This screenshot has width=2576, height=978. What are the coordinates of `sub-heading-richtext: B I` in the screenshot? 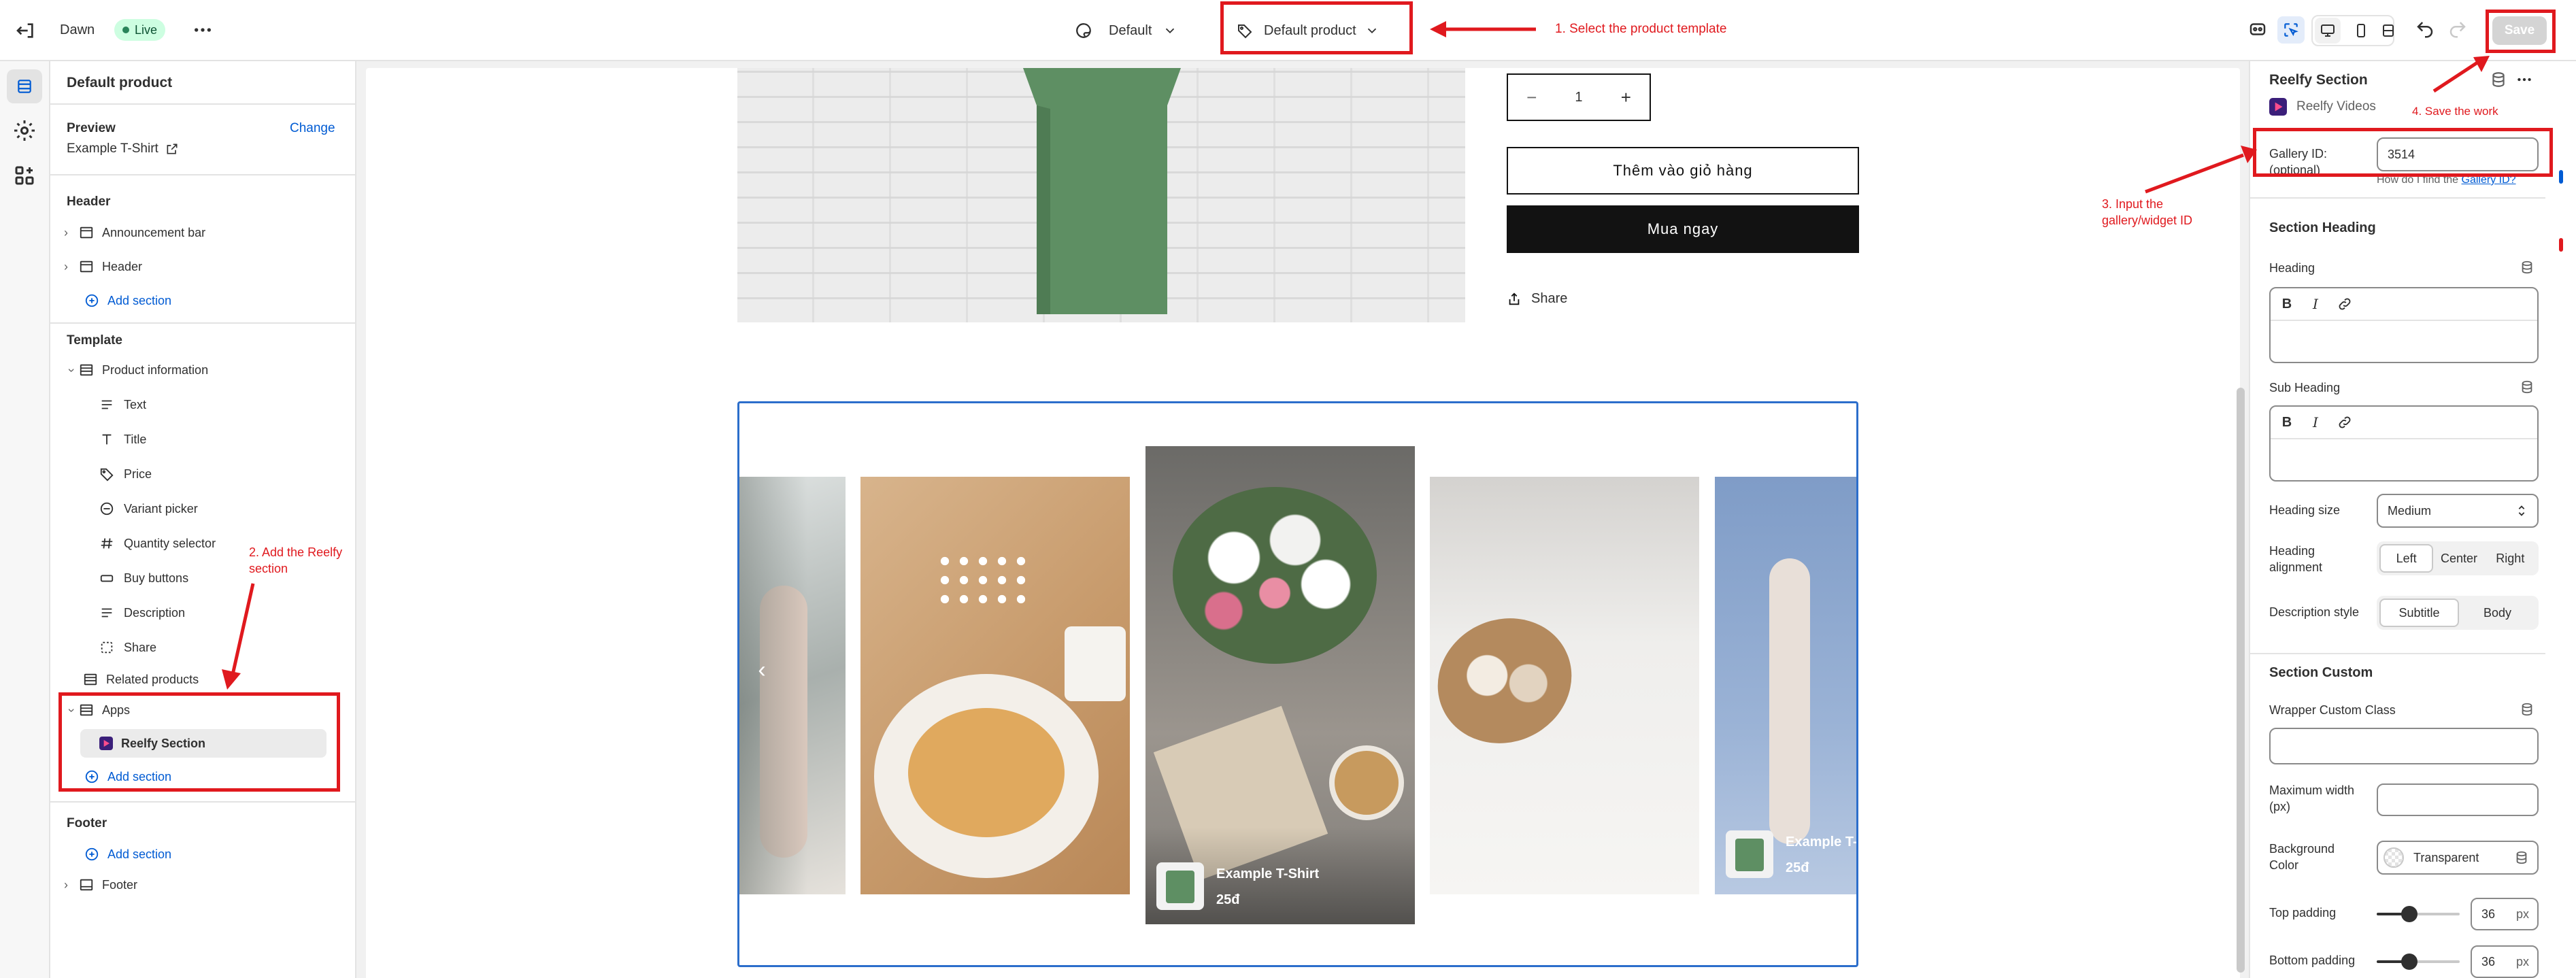 It's located at (2404, 443).